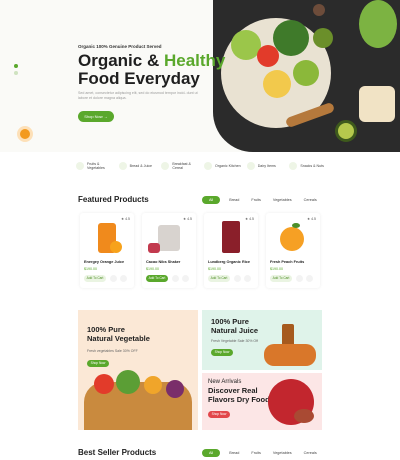 This screenshot has height=460, width=400. What do you see at coordinates (139, 78) in the screenshot?
I see `hero-title-line2: Food Everyday` at bounding box center [139, 78].